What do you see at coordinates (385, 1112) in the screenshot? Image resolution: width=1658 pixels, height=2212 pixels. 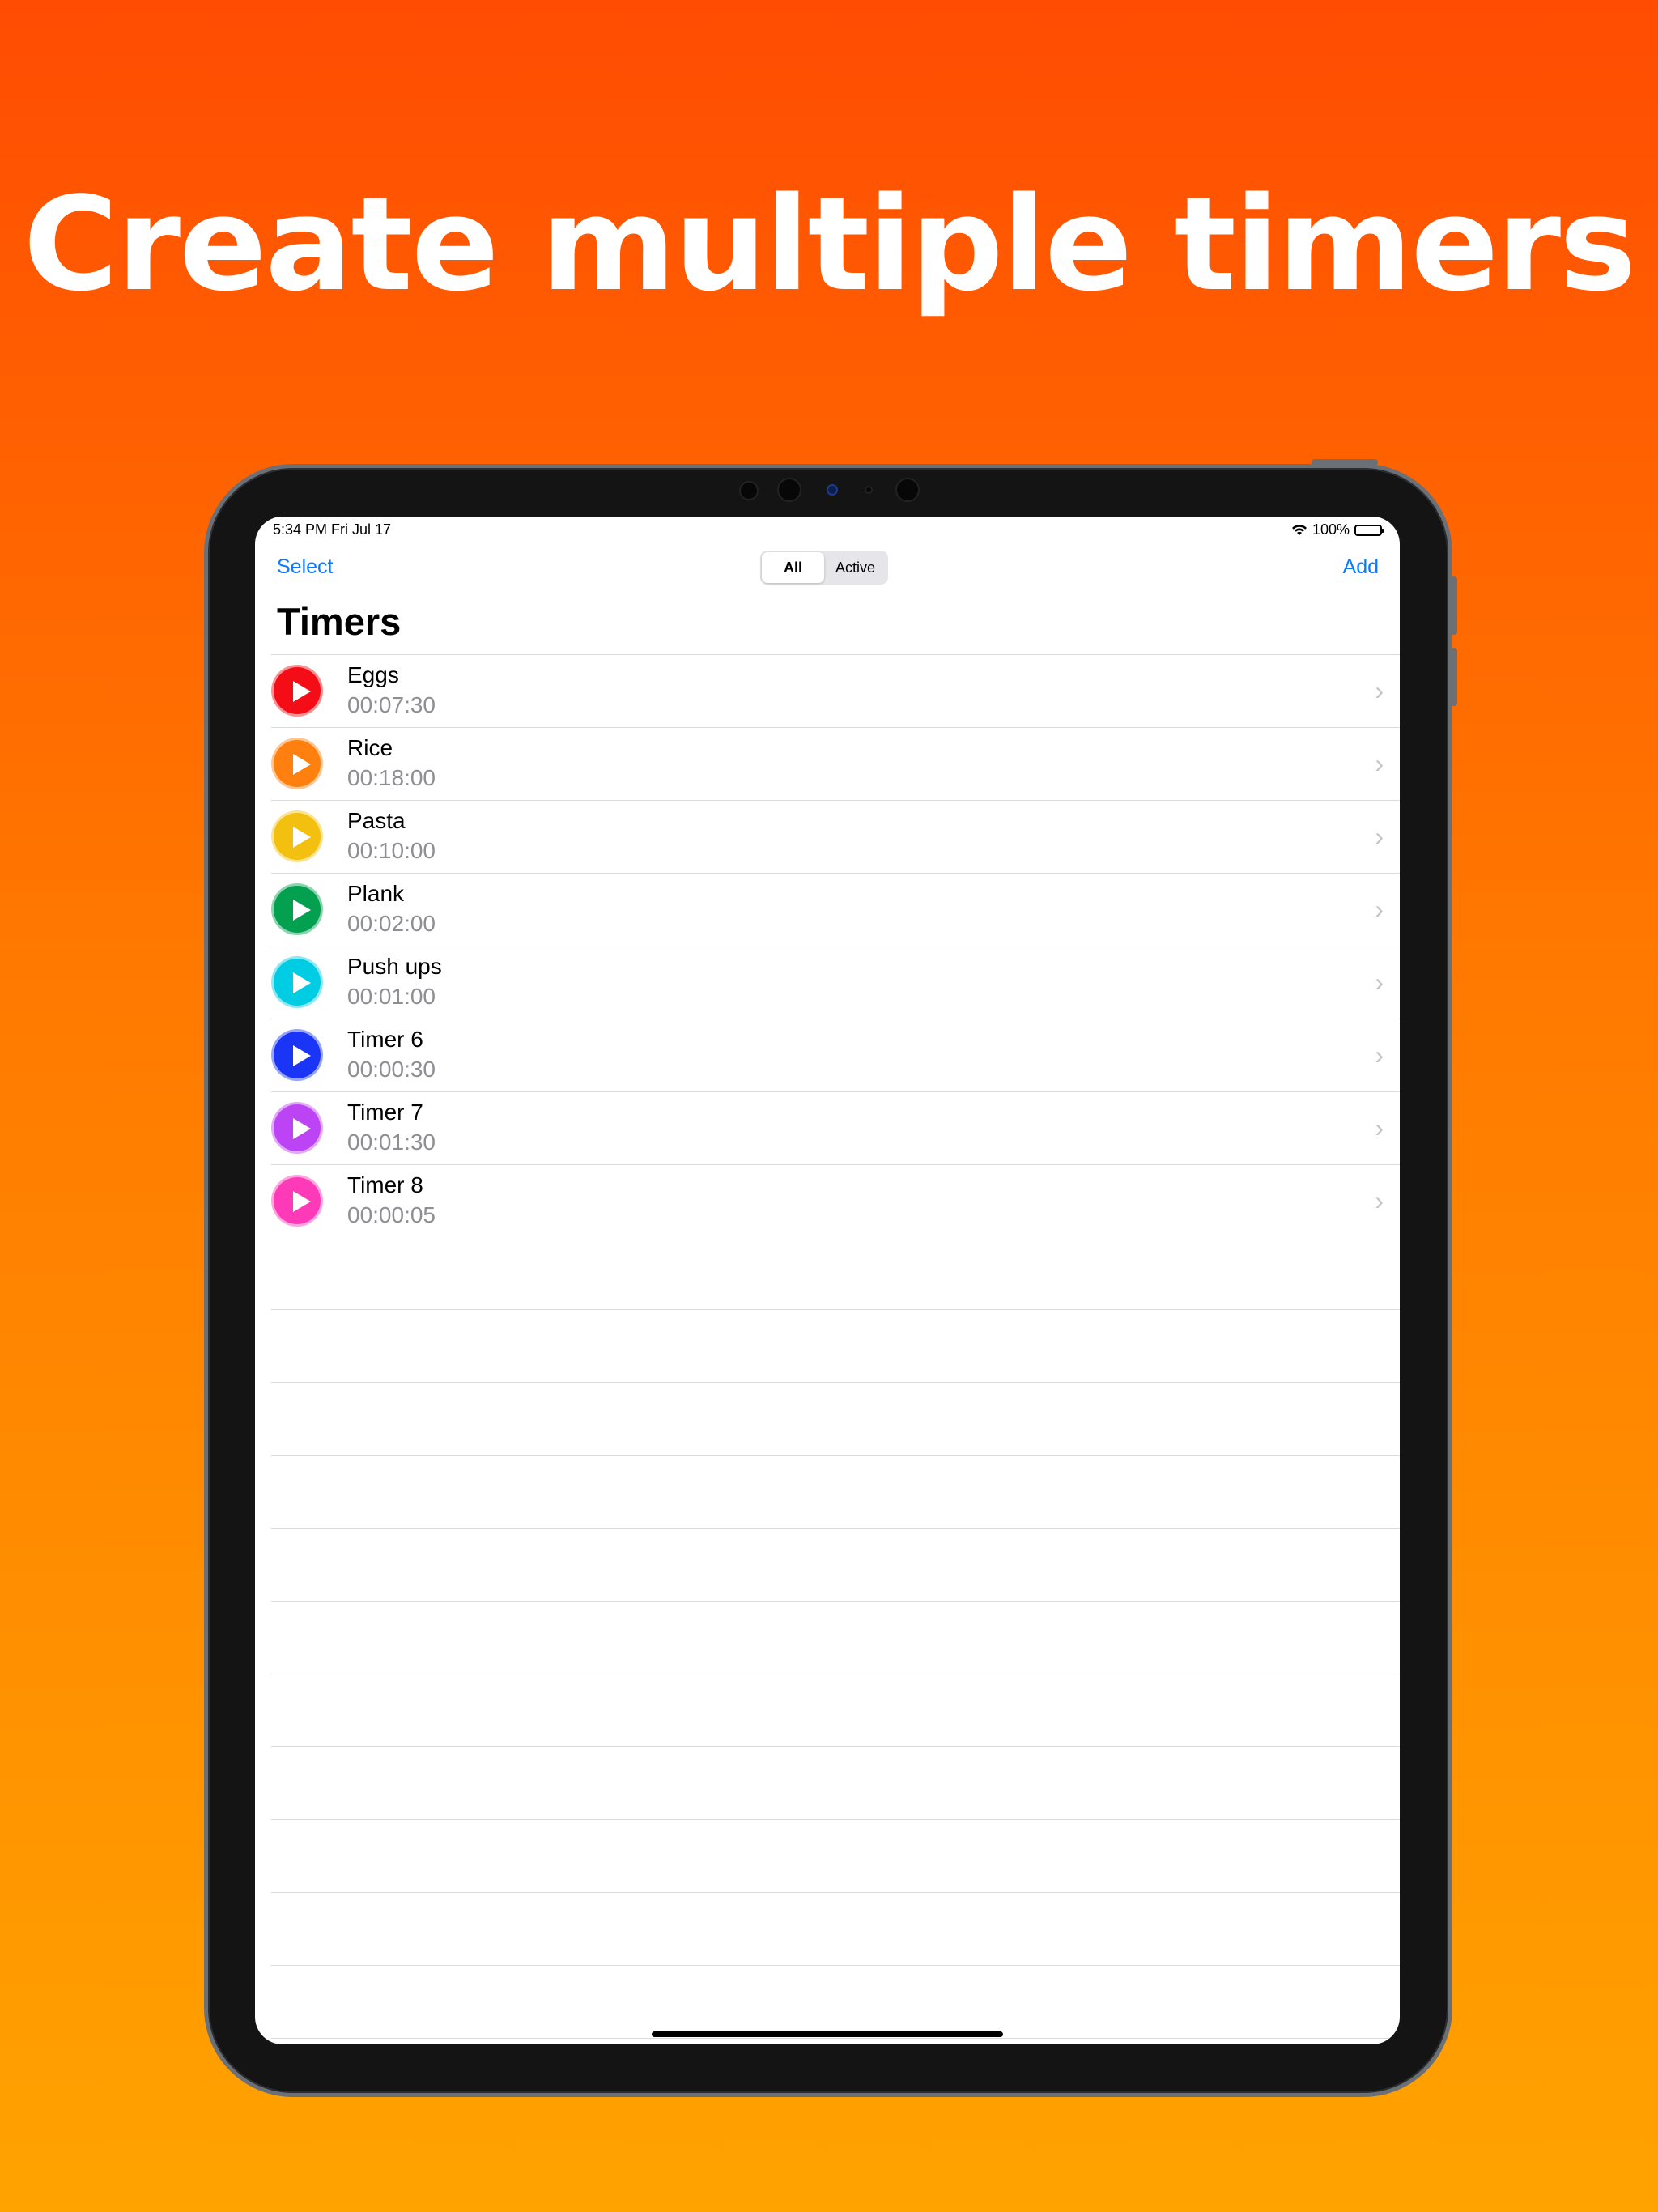 I see `timer-name: Timer 7` at bounding box center [385, 1112].